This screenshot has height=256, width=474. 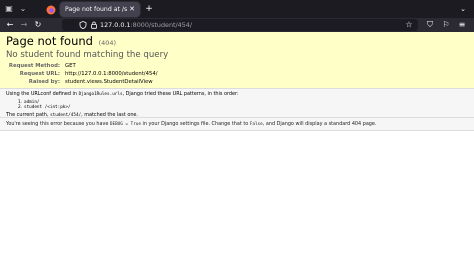 I want to click on url-pattern-item: 2. student /<int:pk>/, so click(x=44, y=107).